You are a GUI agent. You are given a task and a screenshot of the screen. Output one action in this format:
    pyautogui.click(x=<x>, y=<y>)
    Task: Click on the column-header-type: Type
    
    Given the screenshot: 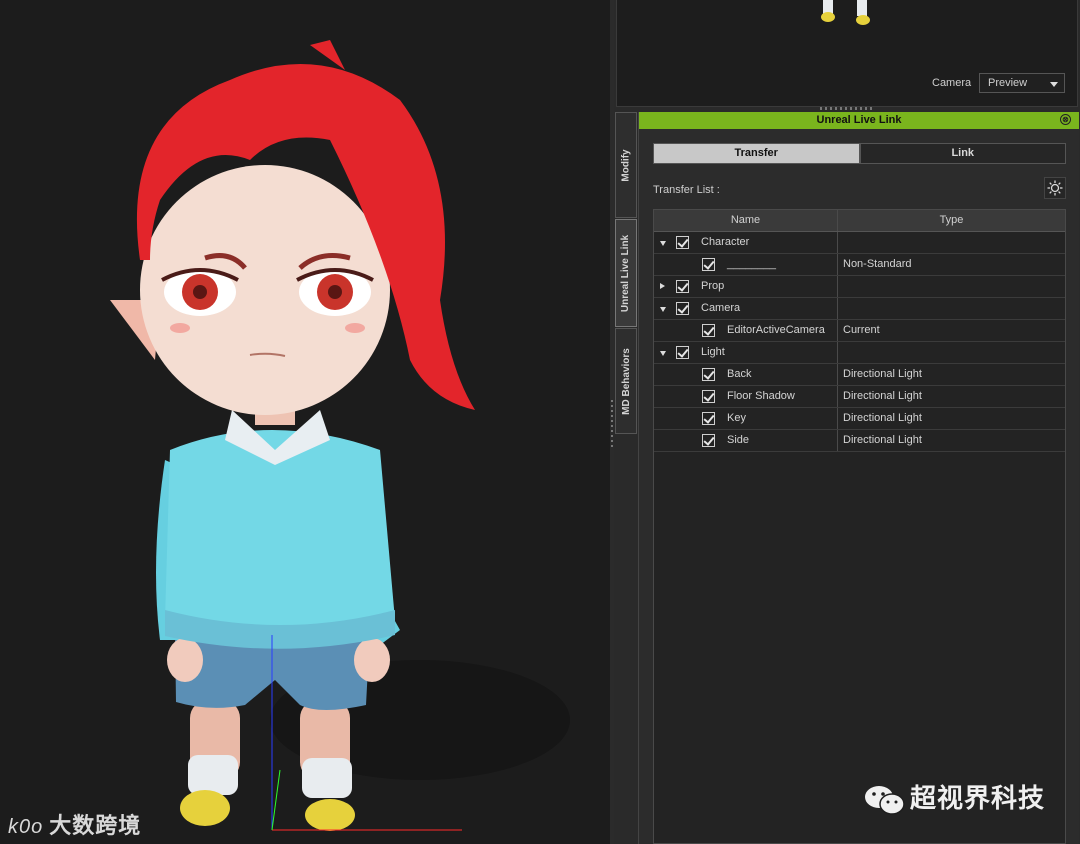 What is the action you would take?
    pyautogui.click(x=951, y=220)
    